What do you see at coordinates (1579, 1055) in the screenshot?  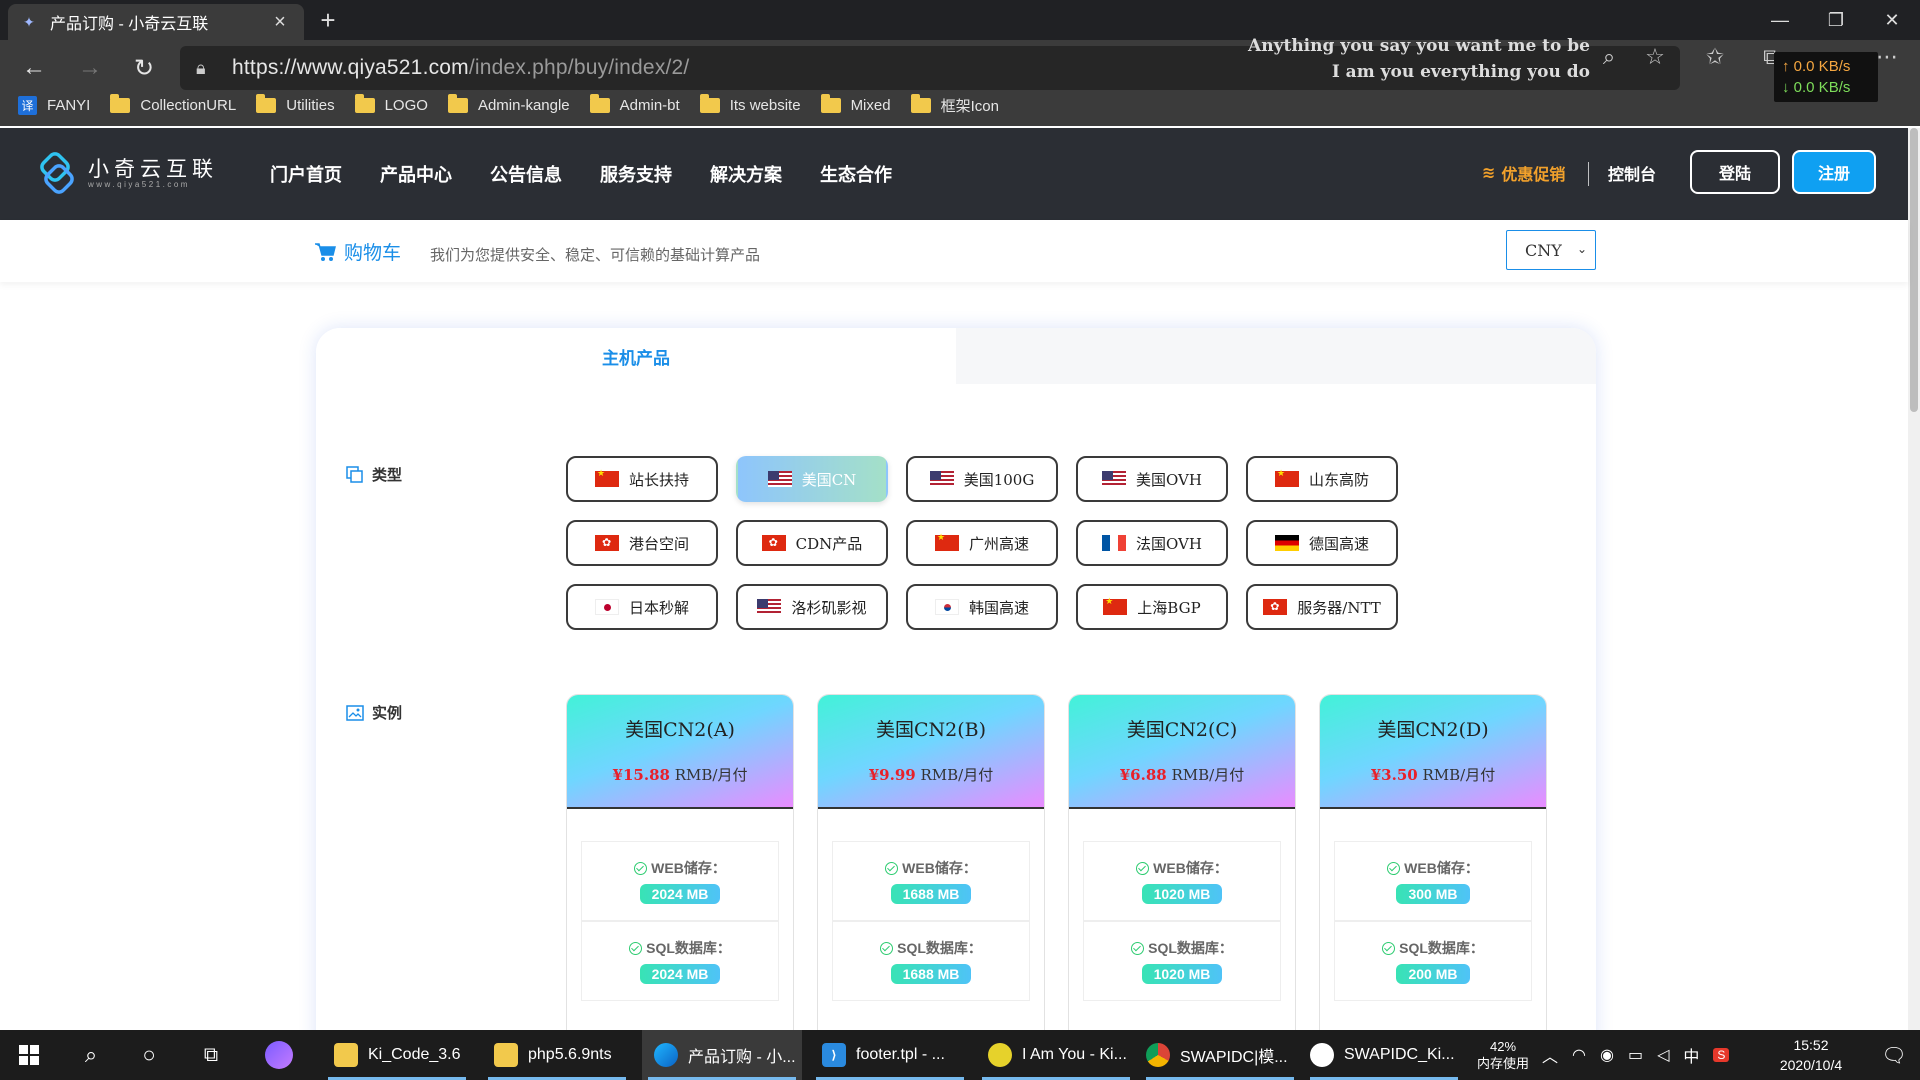 I see `wifi-icon: ◠` at bounding box center [1579, 1055].